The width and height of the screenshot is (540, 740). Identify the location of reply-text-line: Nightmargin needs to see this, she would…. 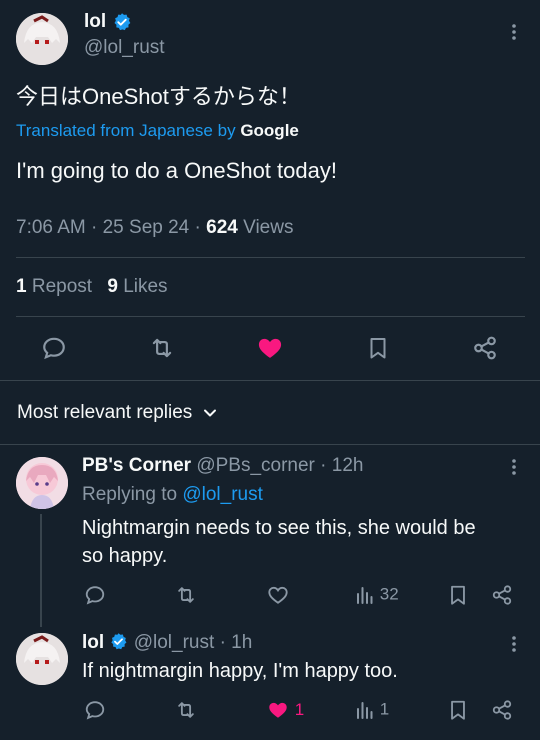
(279, 528).